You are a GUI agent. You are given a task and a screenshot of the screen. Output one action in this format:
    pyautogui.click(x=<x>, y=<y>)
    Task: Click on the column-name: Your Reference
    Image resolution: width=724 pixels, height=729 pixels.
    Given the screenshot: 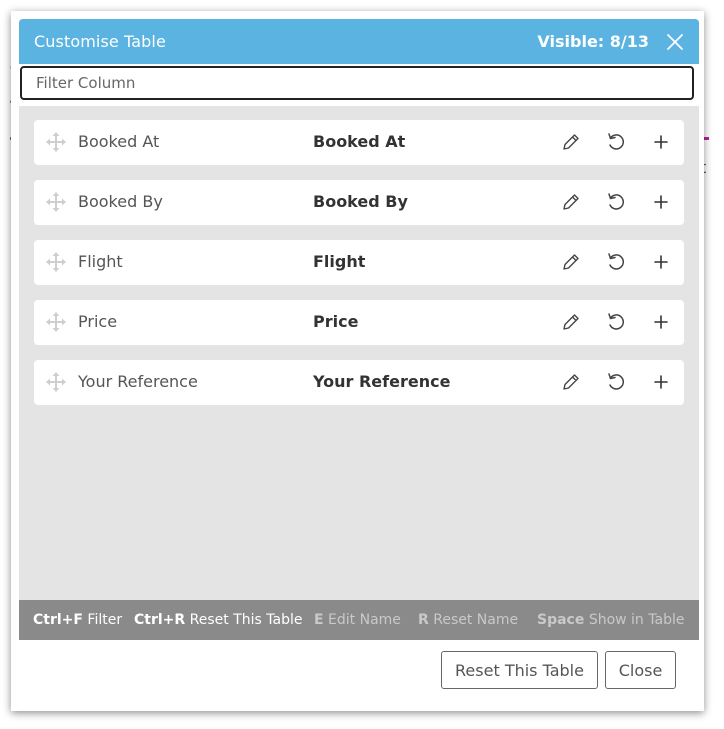 What is the action you would take?
    pyautogui.click(x=138, y=381)
    